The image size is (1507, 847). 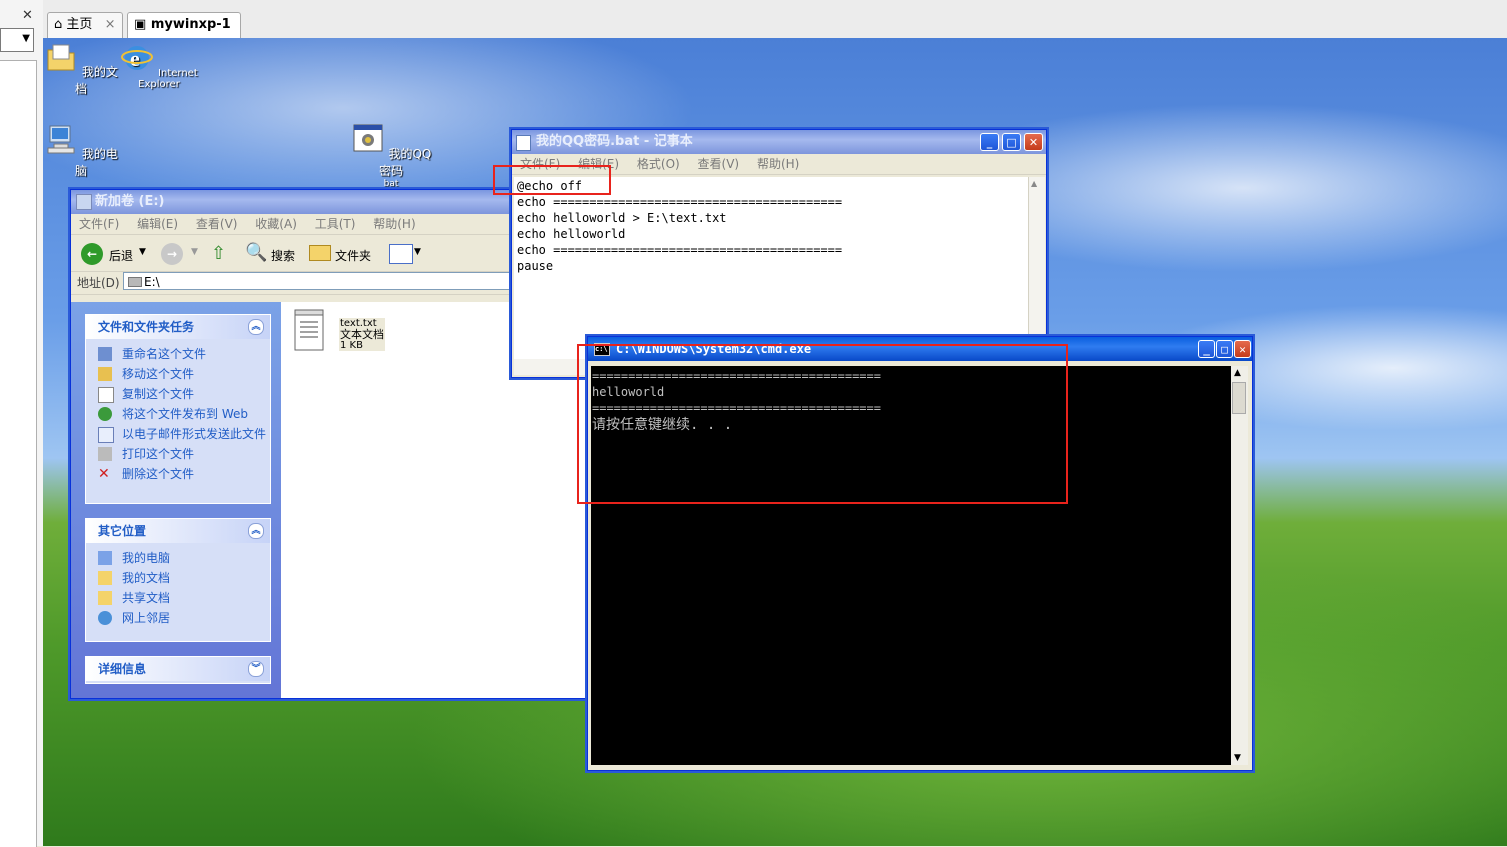 I want to click on file-tasks-title: 文件和文件夹任务, so click(x=146, y=327).